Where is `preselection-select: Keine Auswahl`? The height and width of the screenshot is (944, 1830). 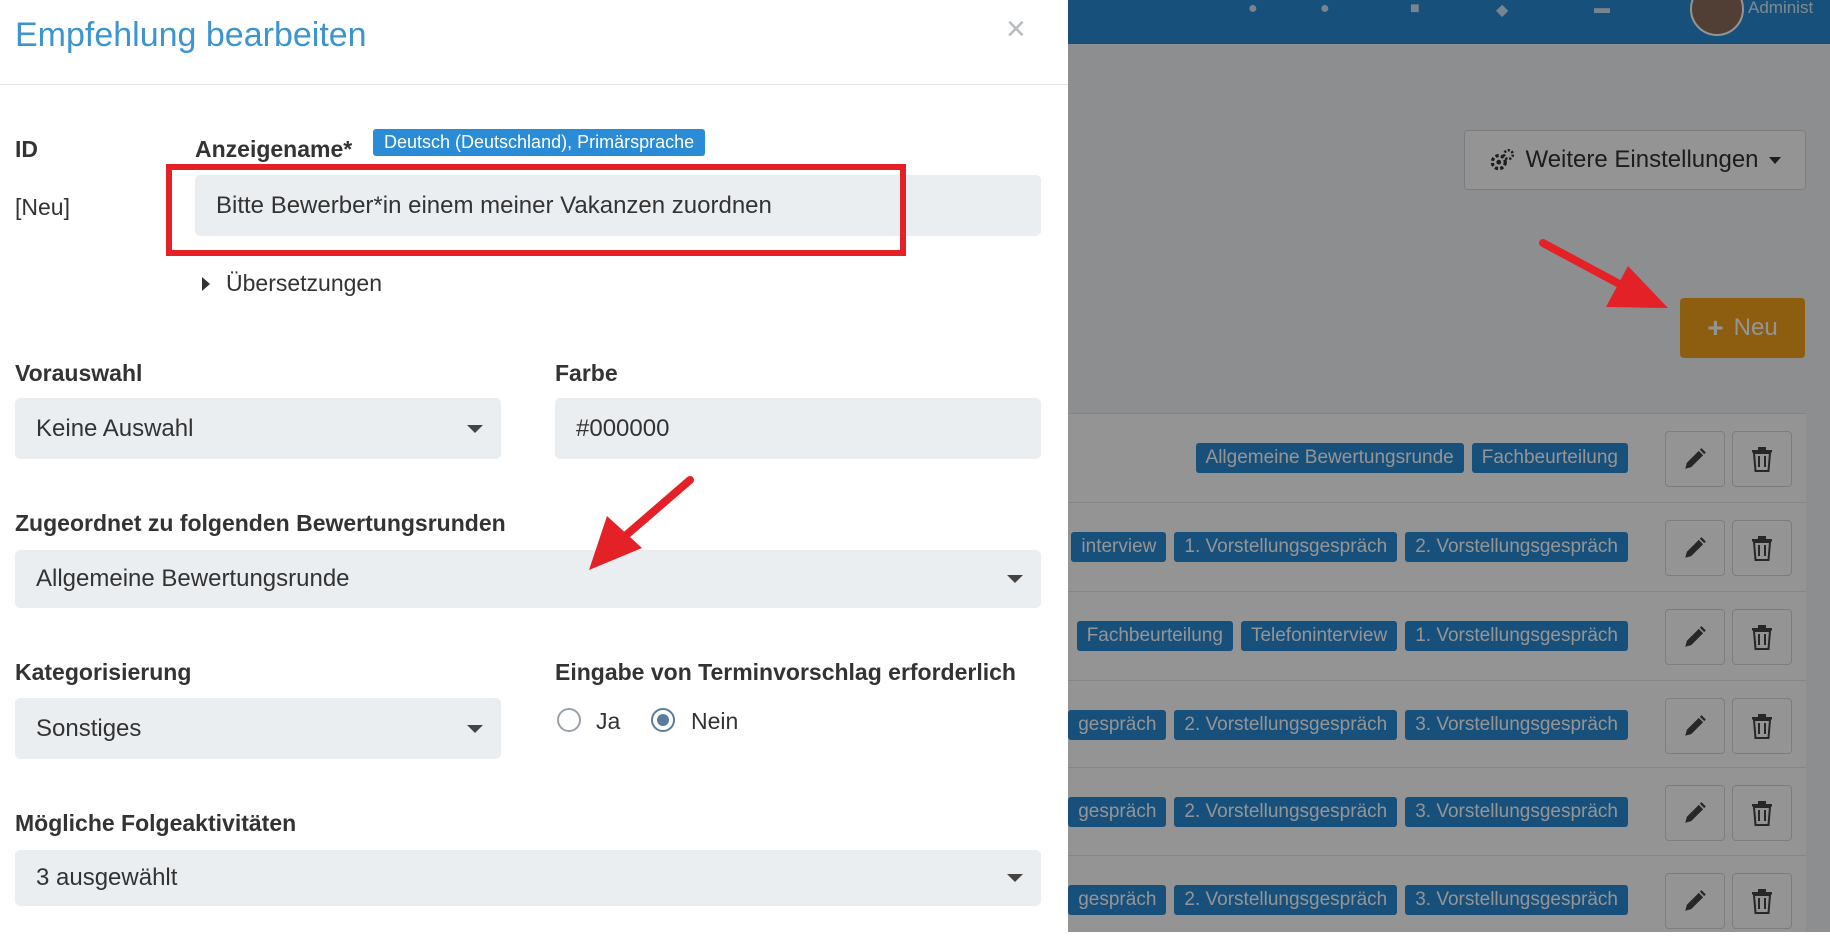
preselection-select: Keine Auswahl is located at coordinates (258, 428).